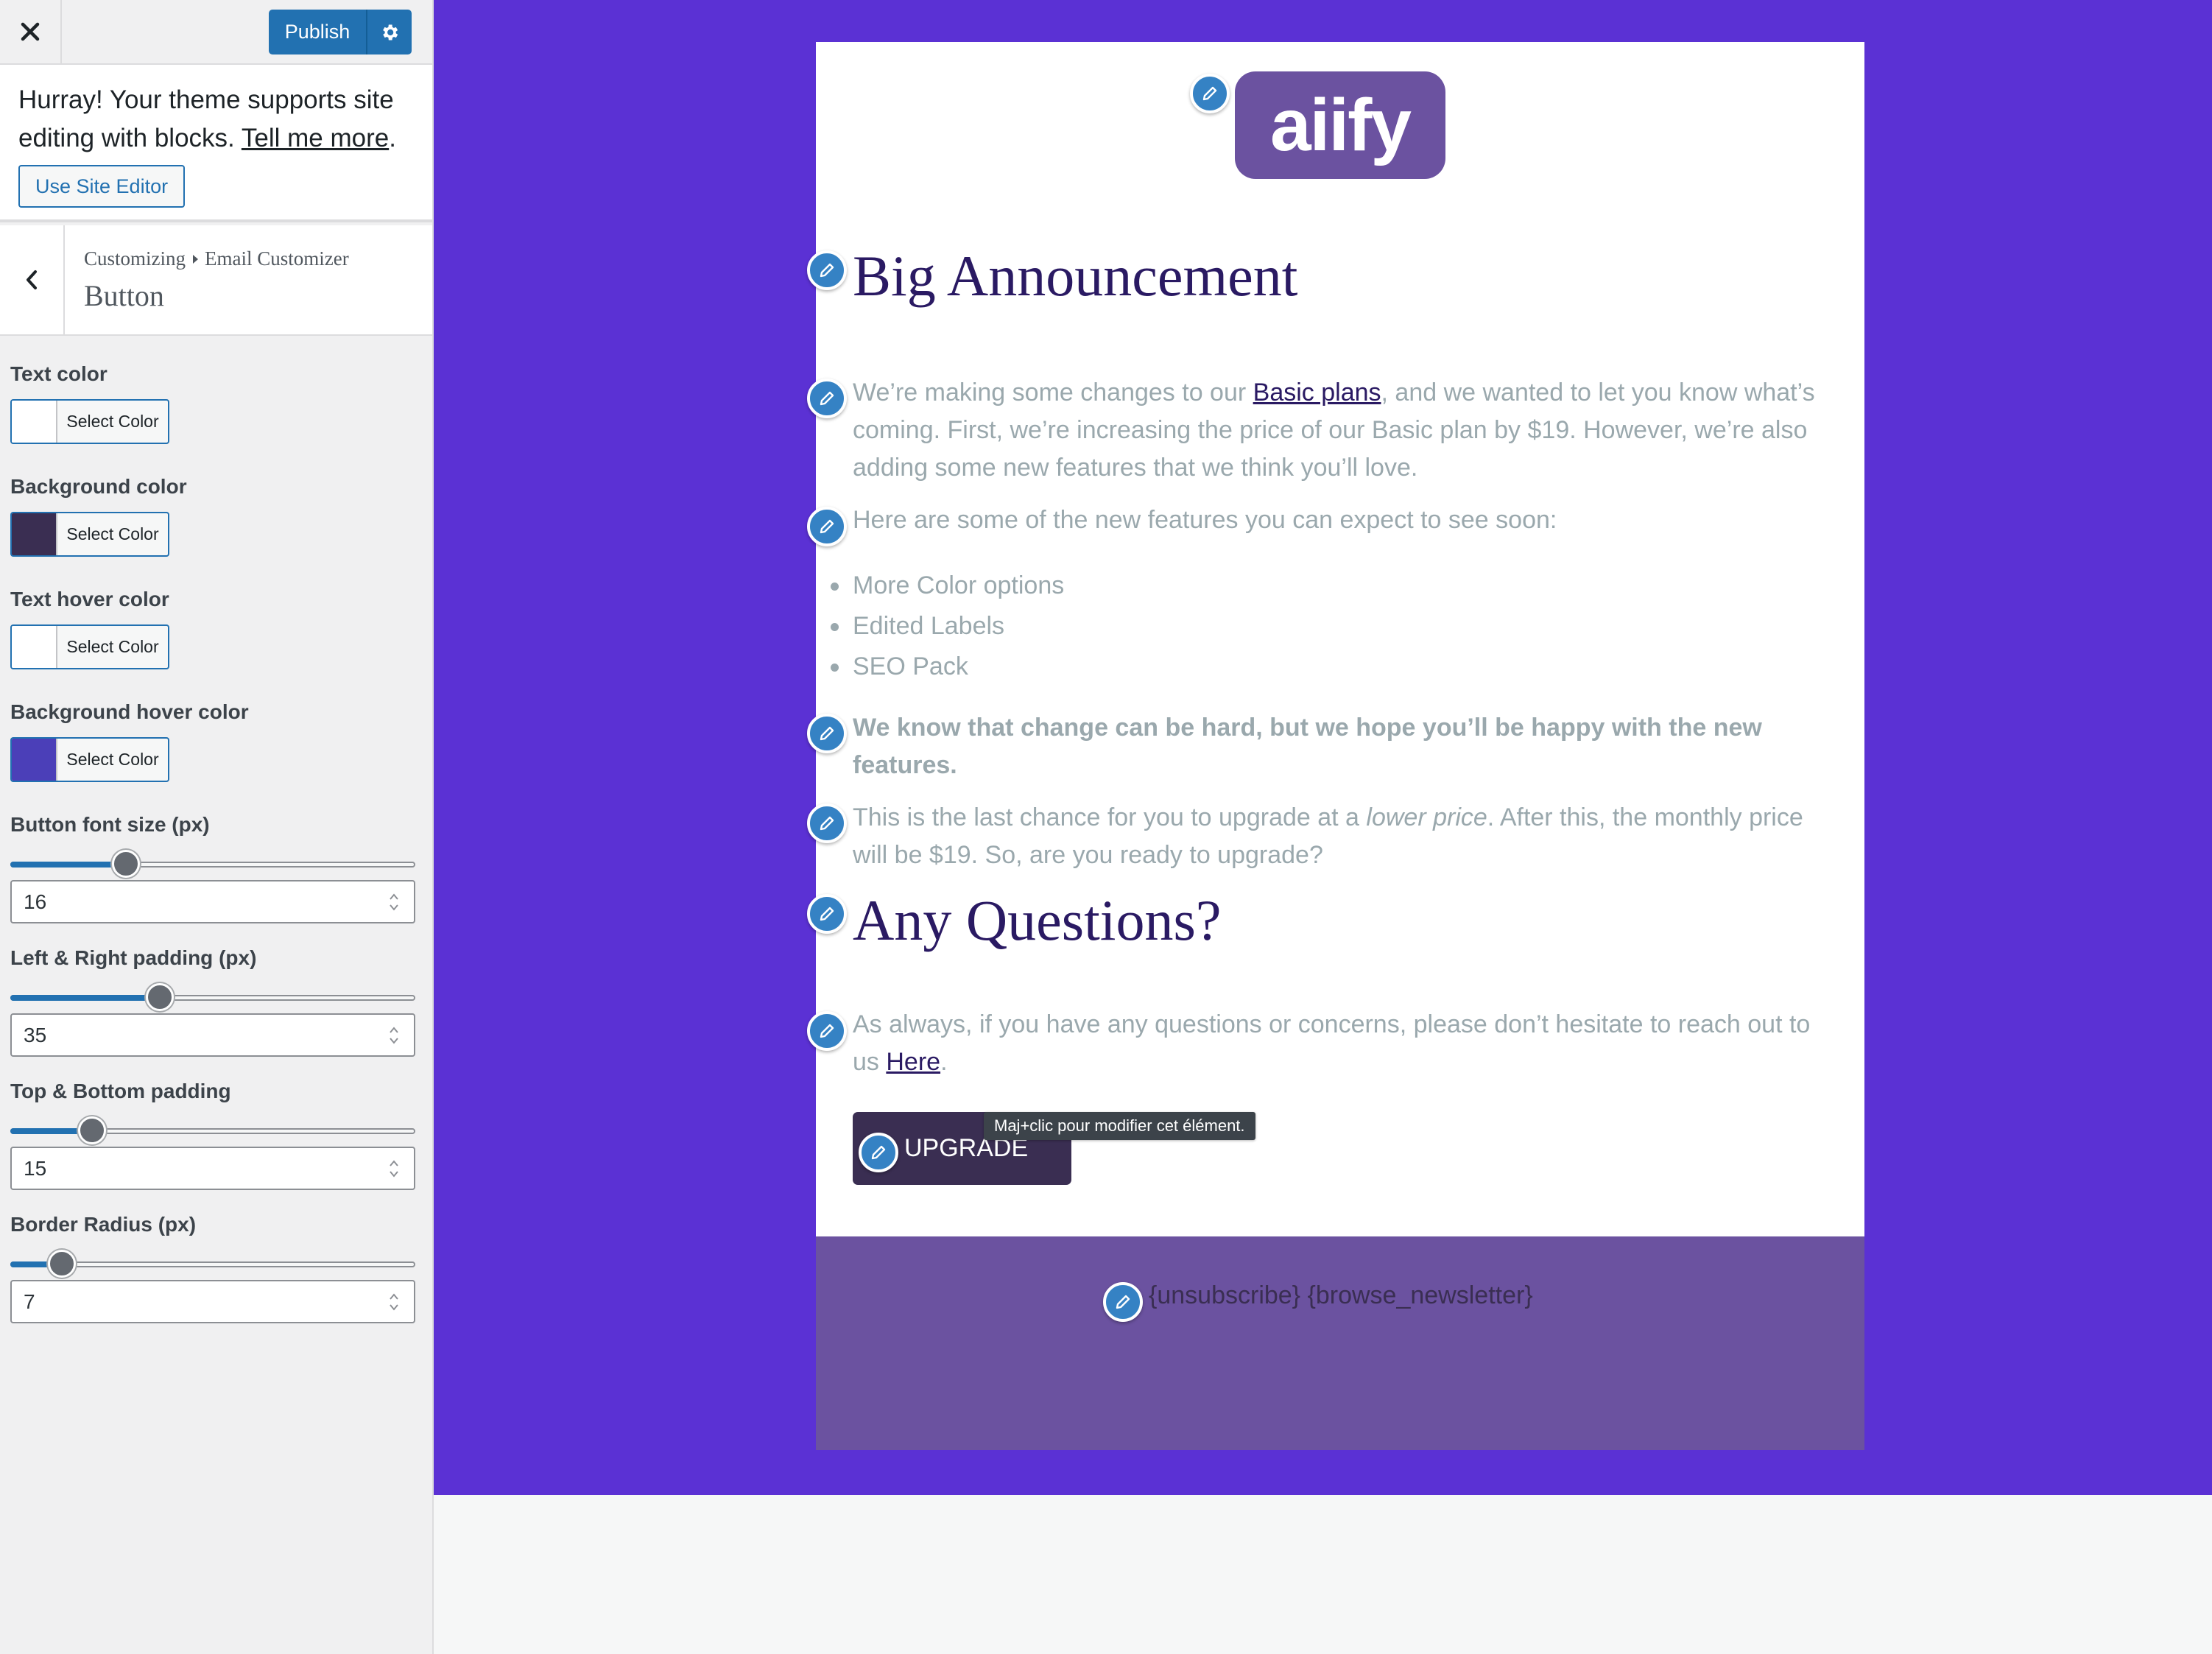 The image size is (2212, 1654). I want to click on edit-title-pen, so click(827, 270).